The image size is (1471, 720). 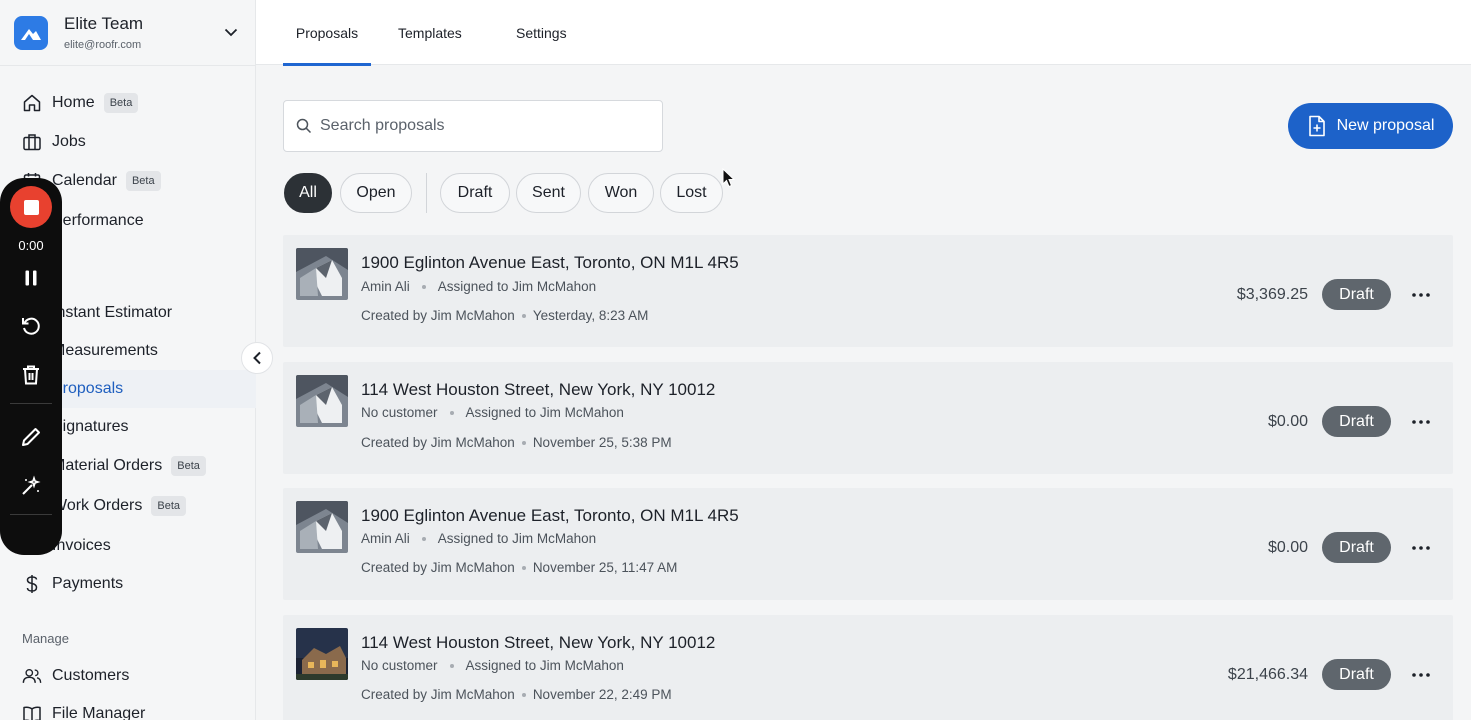 I want to click on stop-recording-button, so click(x=31, y=207).